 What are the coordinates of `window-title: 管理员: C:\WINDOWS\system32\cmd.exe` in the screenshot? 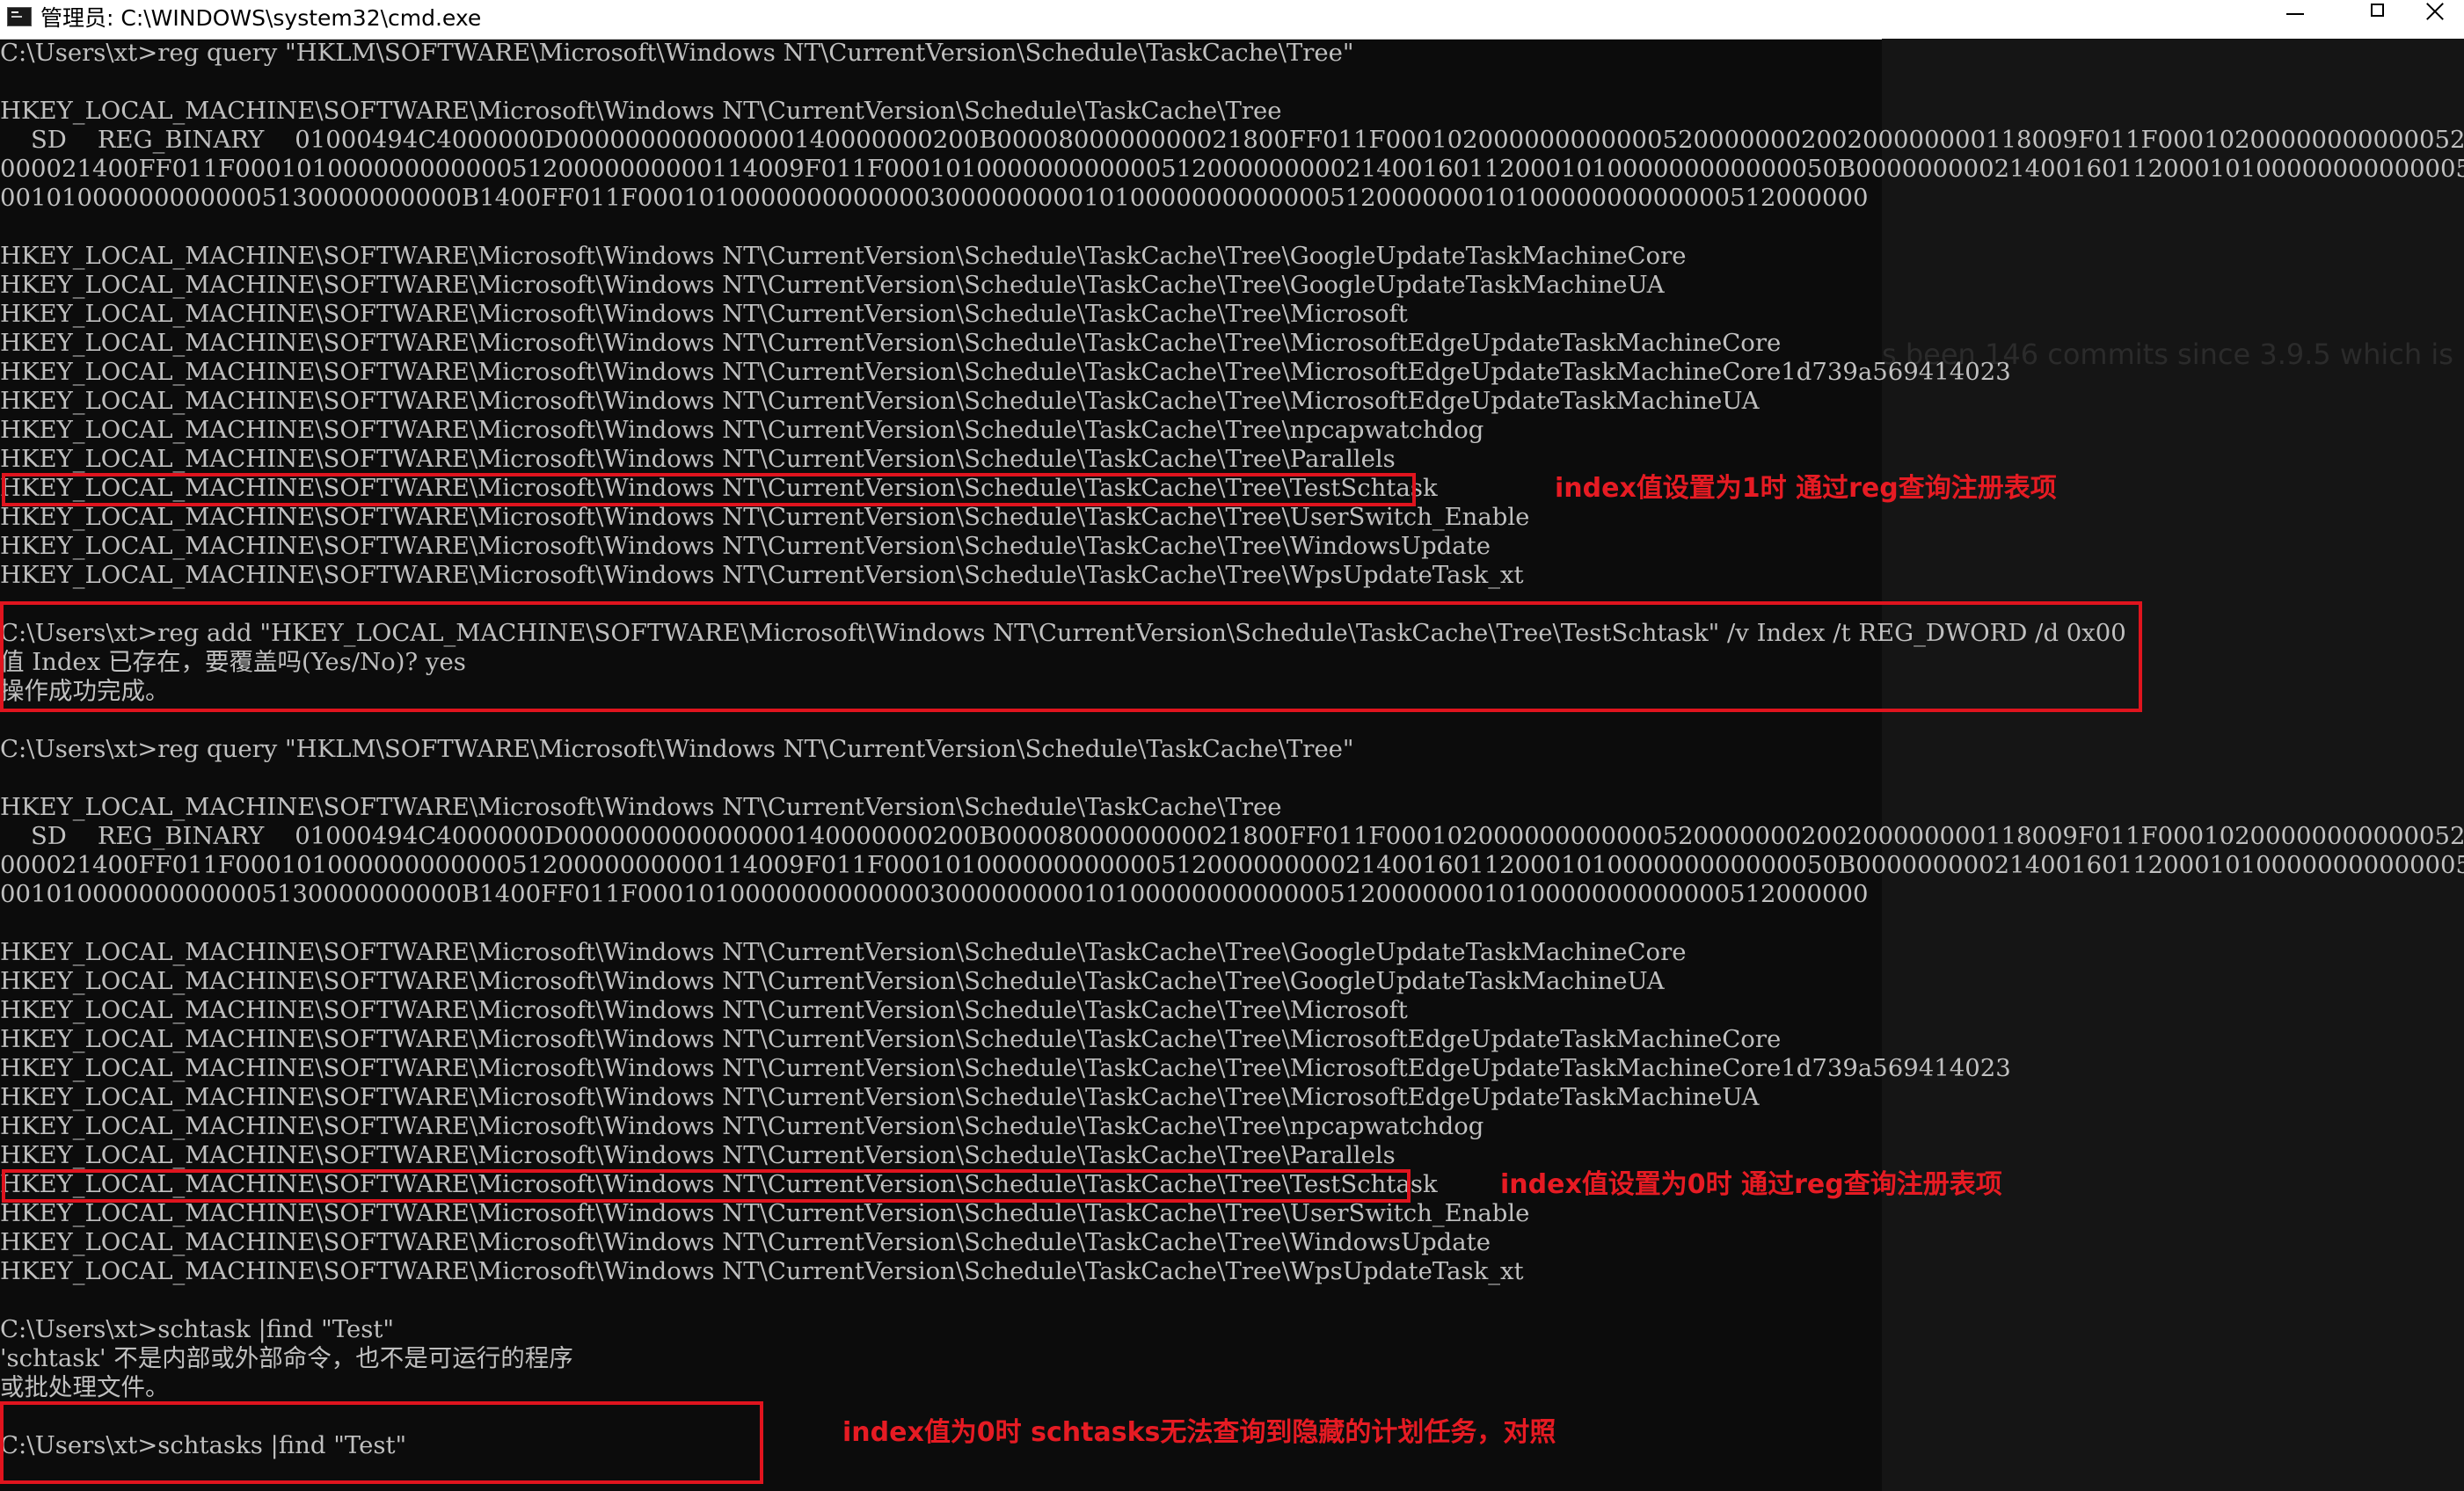 It's located at (261, 18).